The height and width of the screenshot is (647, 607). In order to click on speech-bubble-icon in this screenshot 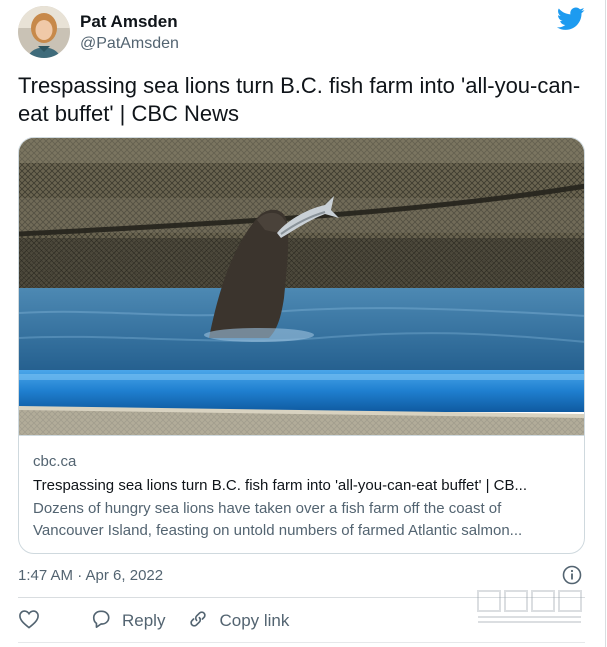, I will do `click(106, 621)`.